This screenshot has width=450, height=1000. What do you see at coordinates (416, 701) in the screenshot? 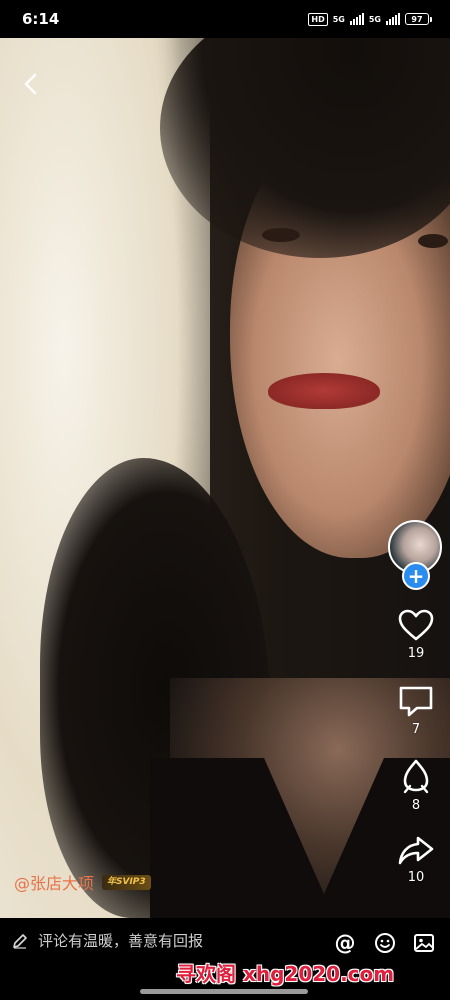
I see `comment-icon` at bounding box center [416, 701].